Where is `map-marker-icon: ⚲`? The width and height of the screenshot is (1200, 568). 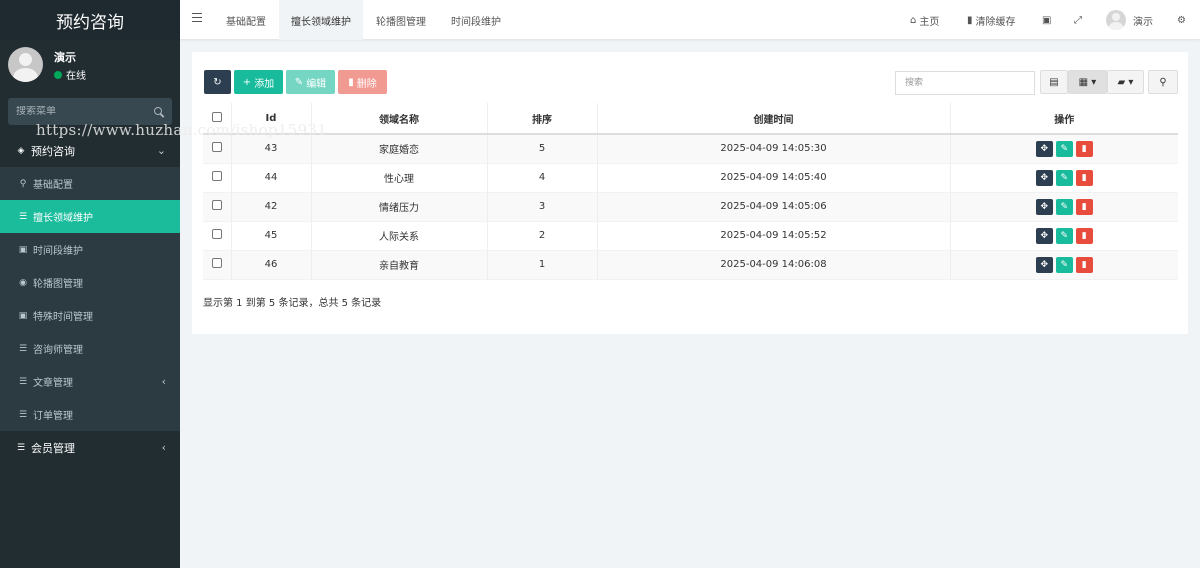 map-marker-icon: ⚲ is located at coordinates (23, 183).